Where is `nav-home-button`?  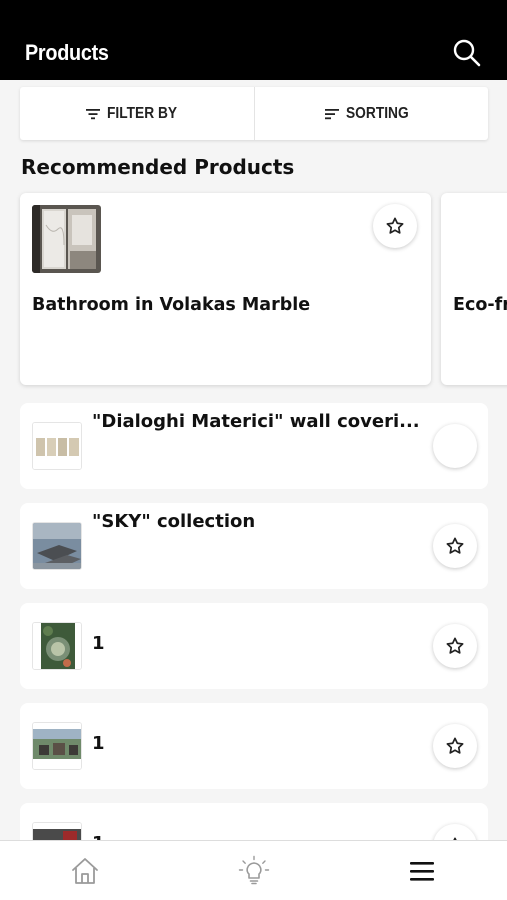
nav-home-button is located at coordinates (85, 871).